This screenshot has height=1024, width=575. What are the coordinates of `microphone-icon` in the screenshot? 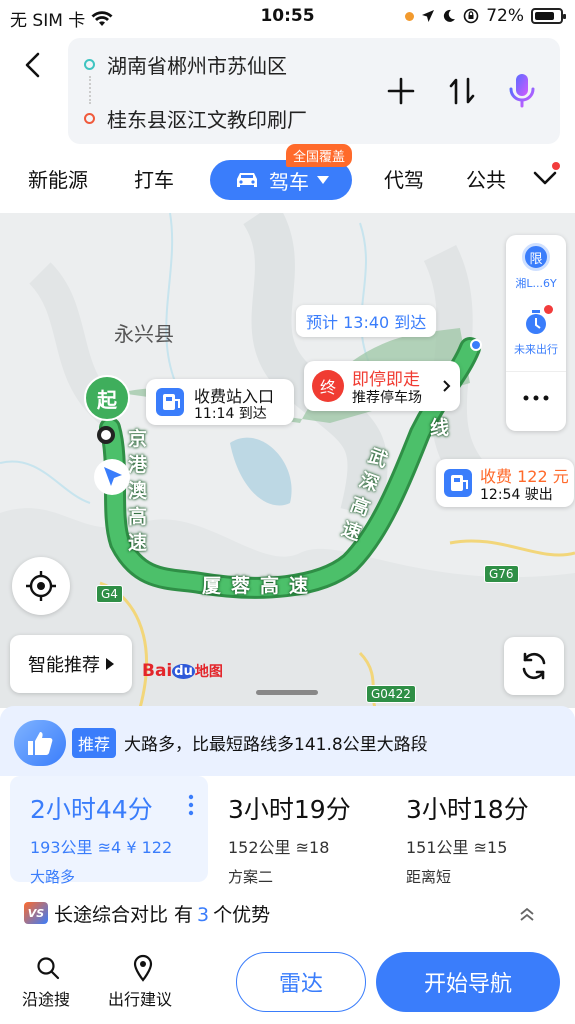 It's located at (522, 91).